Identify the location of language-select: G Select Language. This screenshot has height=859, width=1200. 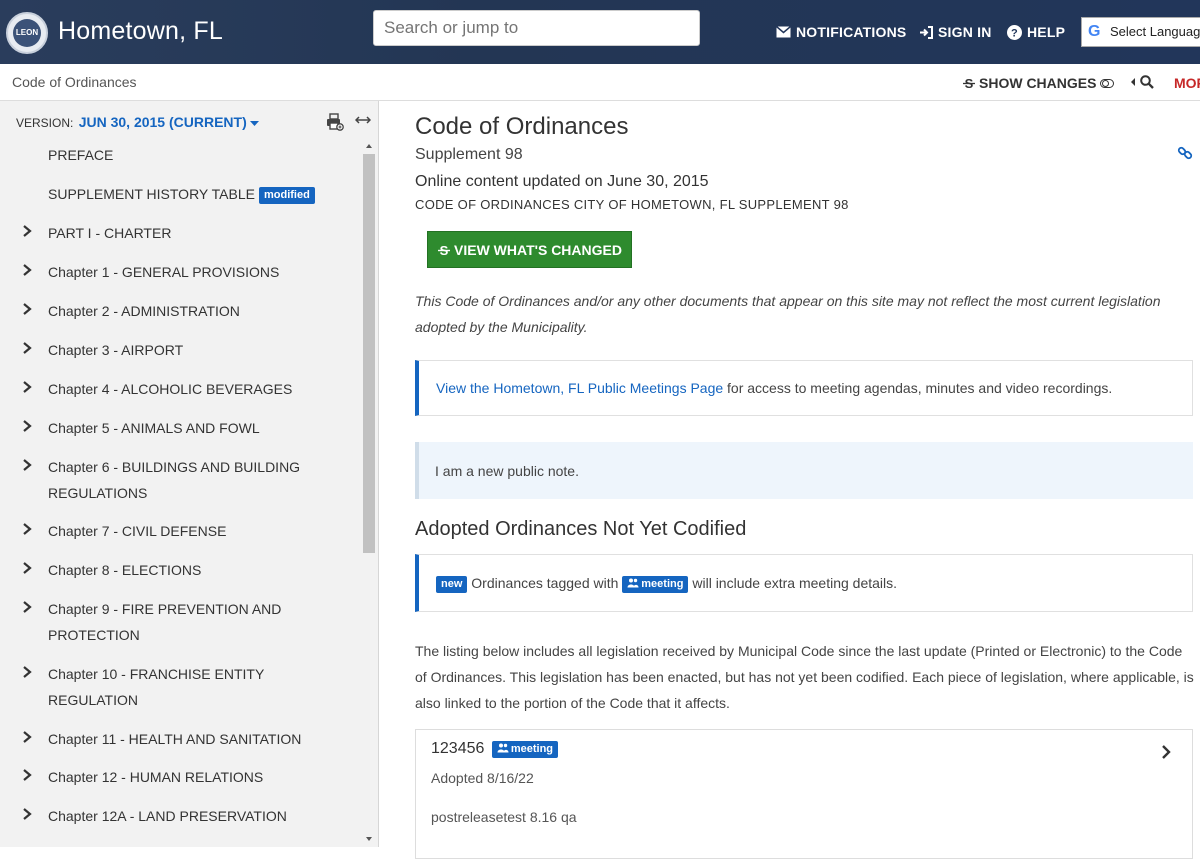
(1140, 32).